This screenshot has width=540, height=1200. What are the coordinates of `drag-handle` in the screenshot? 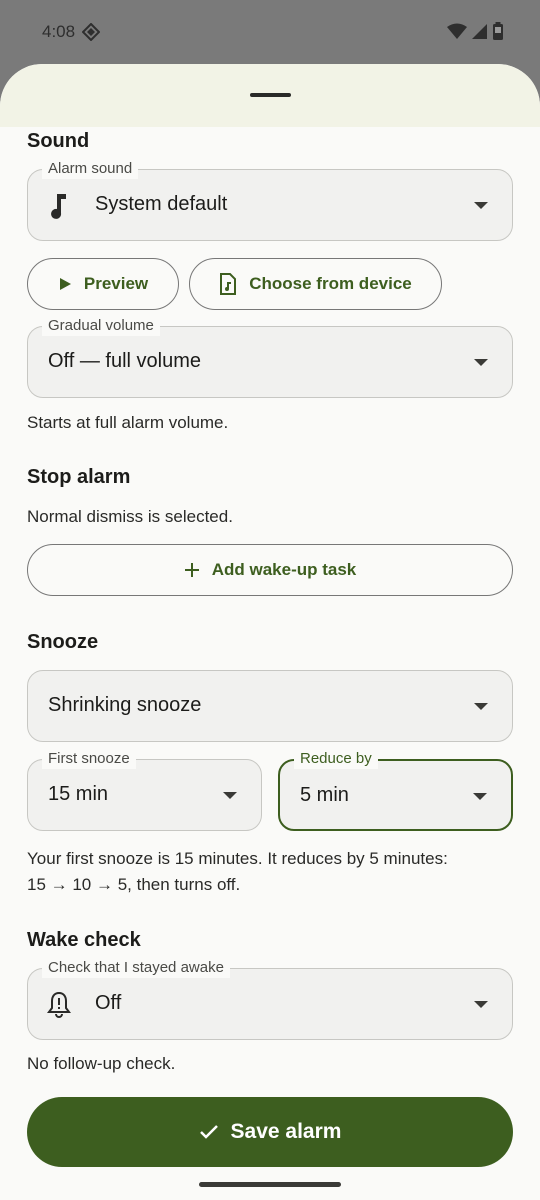 It's located at (270, 95).